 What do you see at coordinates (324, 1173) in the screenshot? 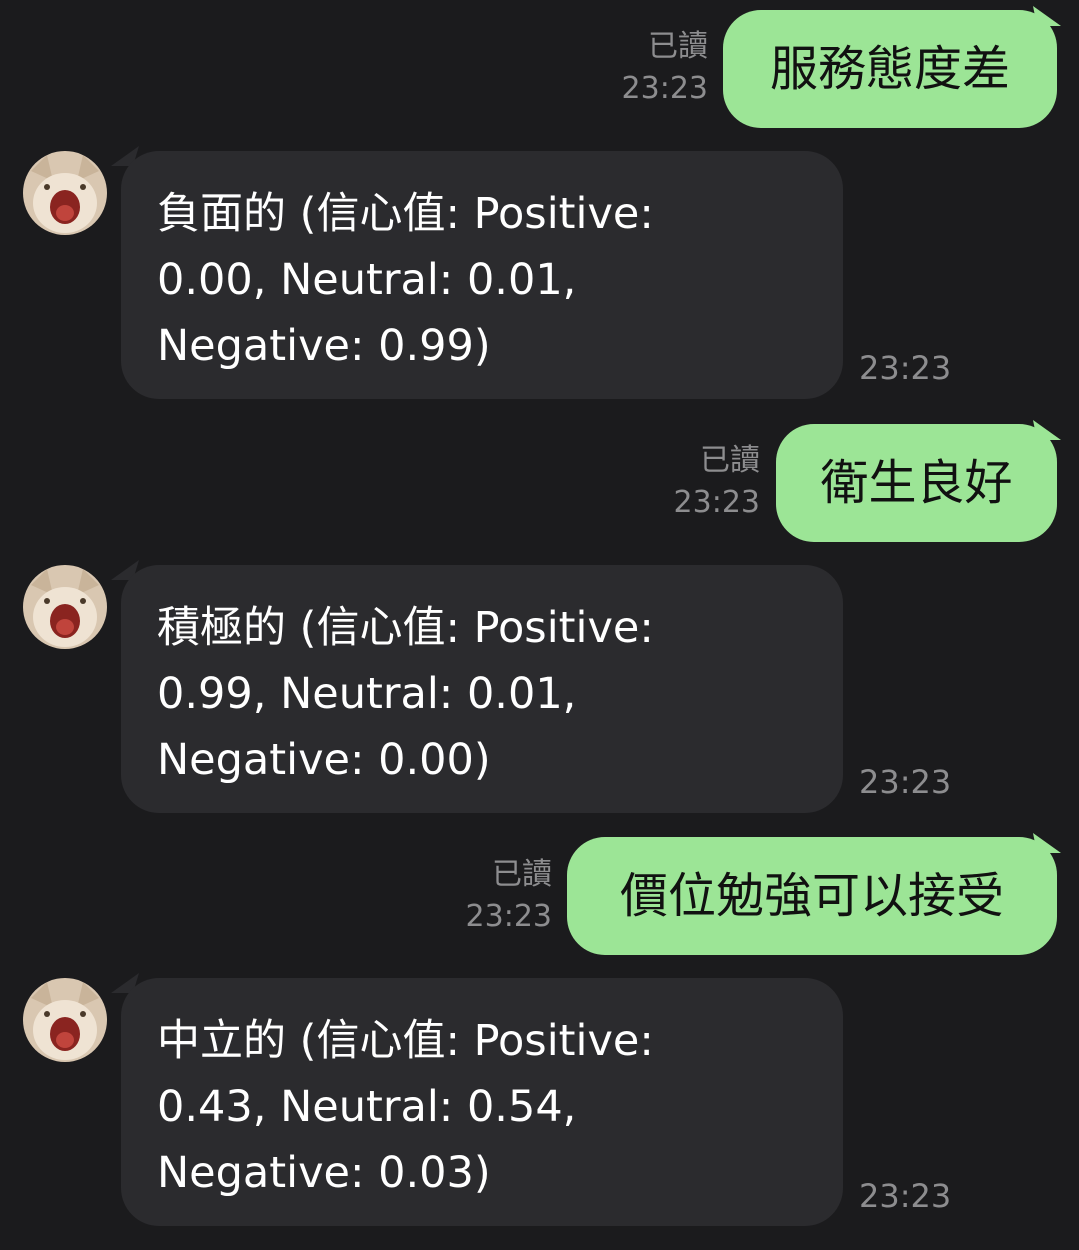
I see `message-text-line: Negative: 0.03)` at bounding box center [324, 1173].